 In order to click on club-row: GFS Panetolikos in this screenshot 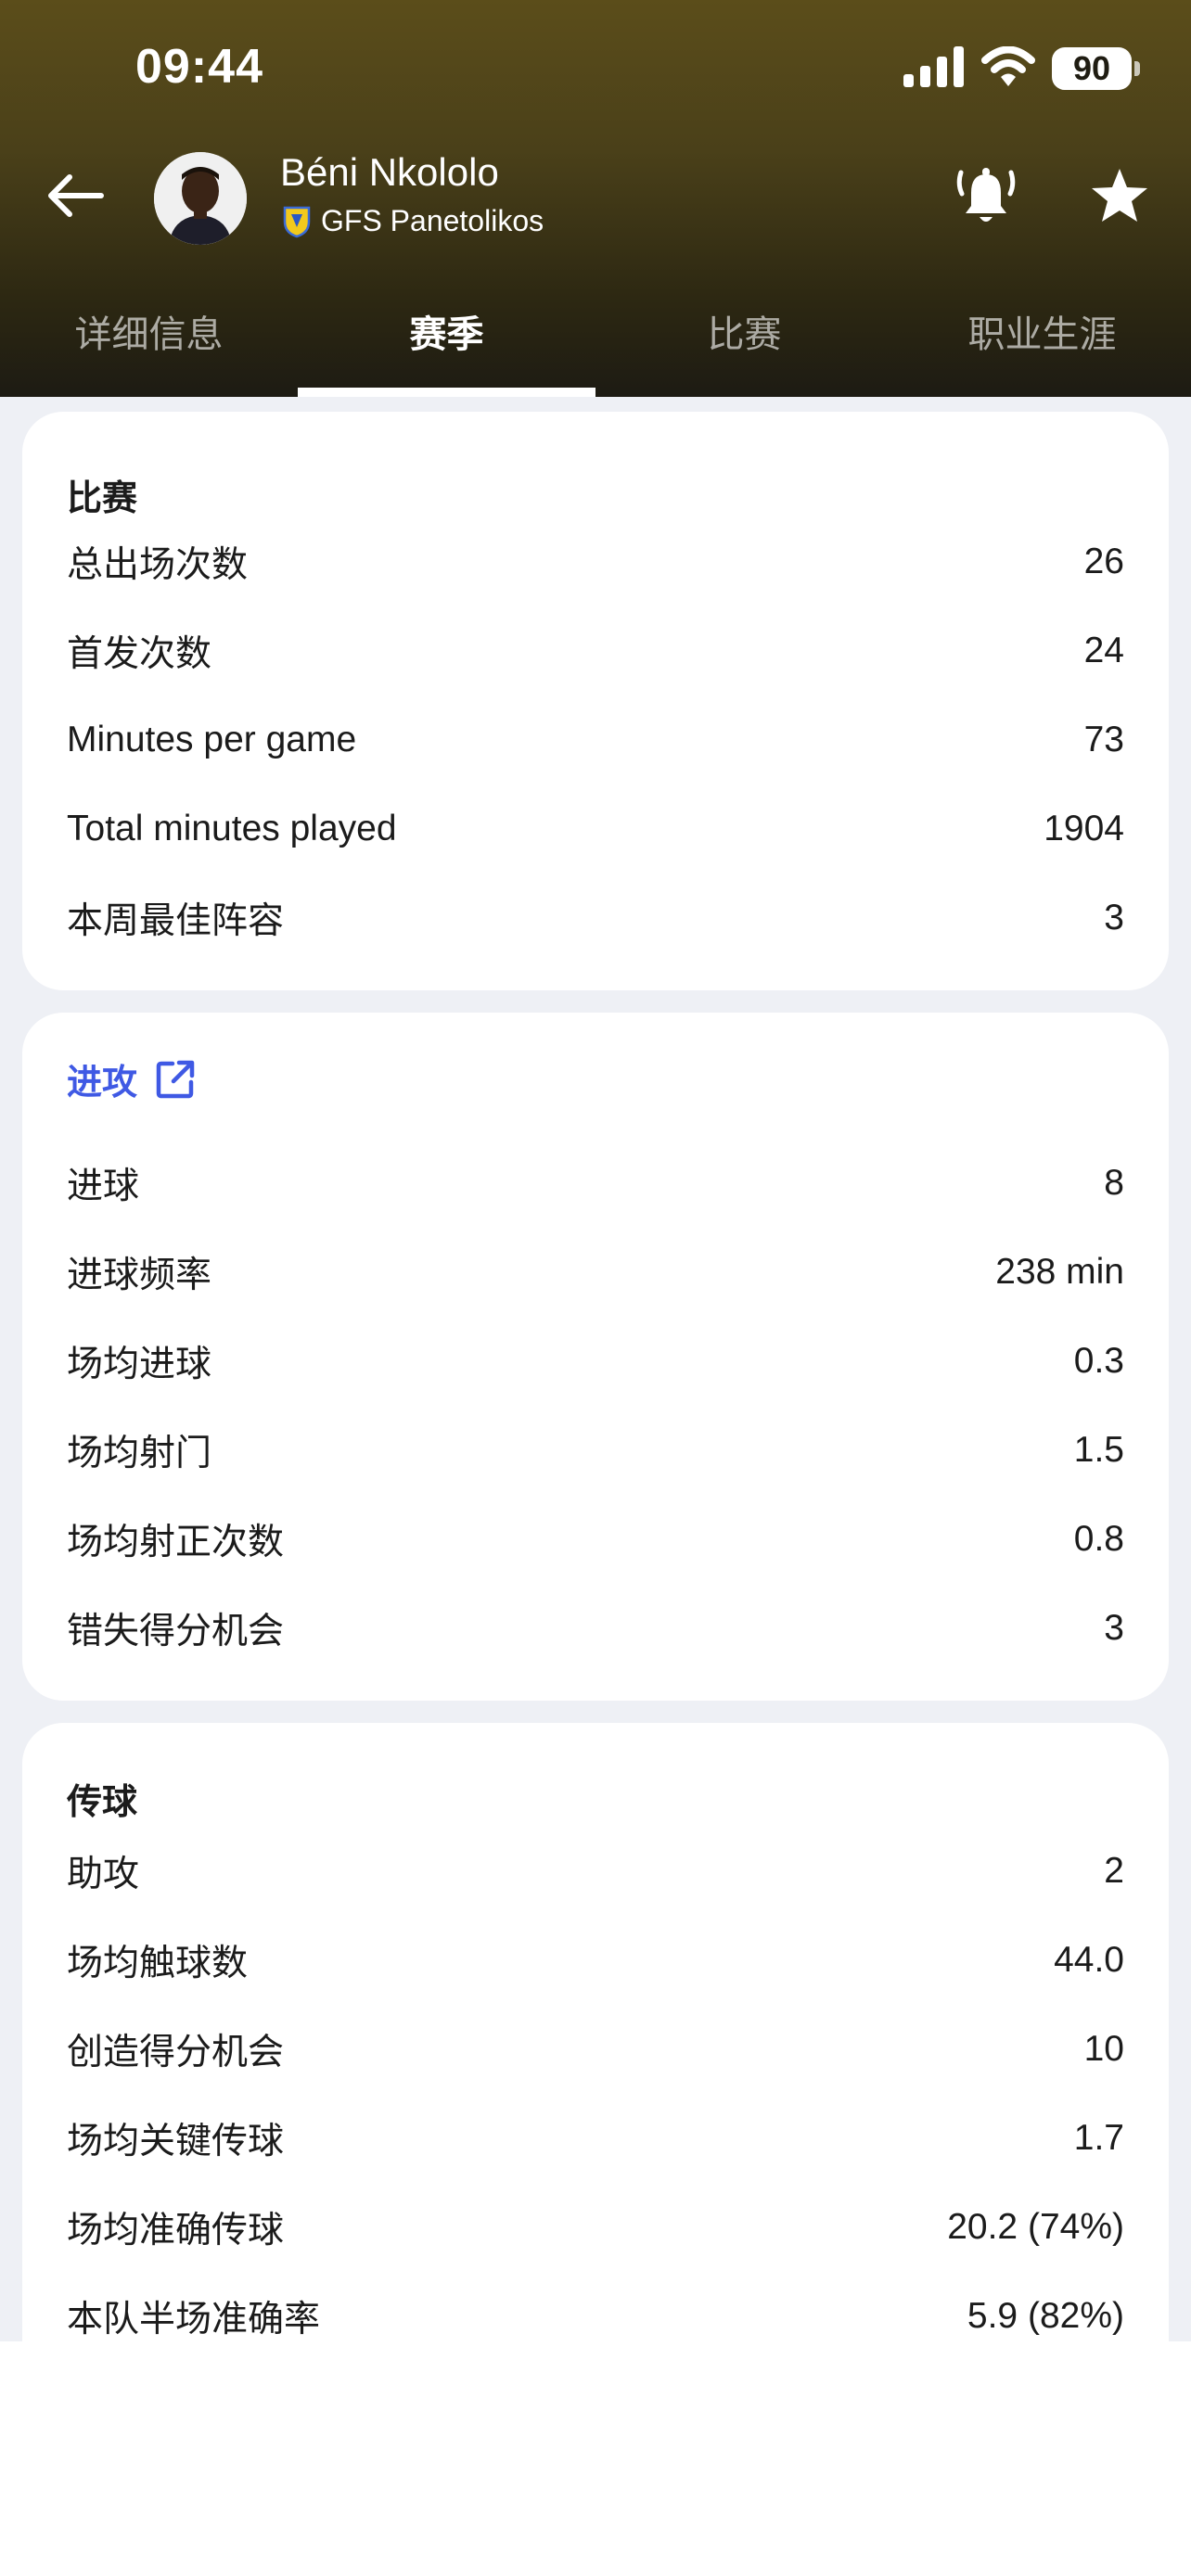, I will do `click(413, 221)`.